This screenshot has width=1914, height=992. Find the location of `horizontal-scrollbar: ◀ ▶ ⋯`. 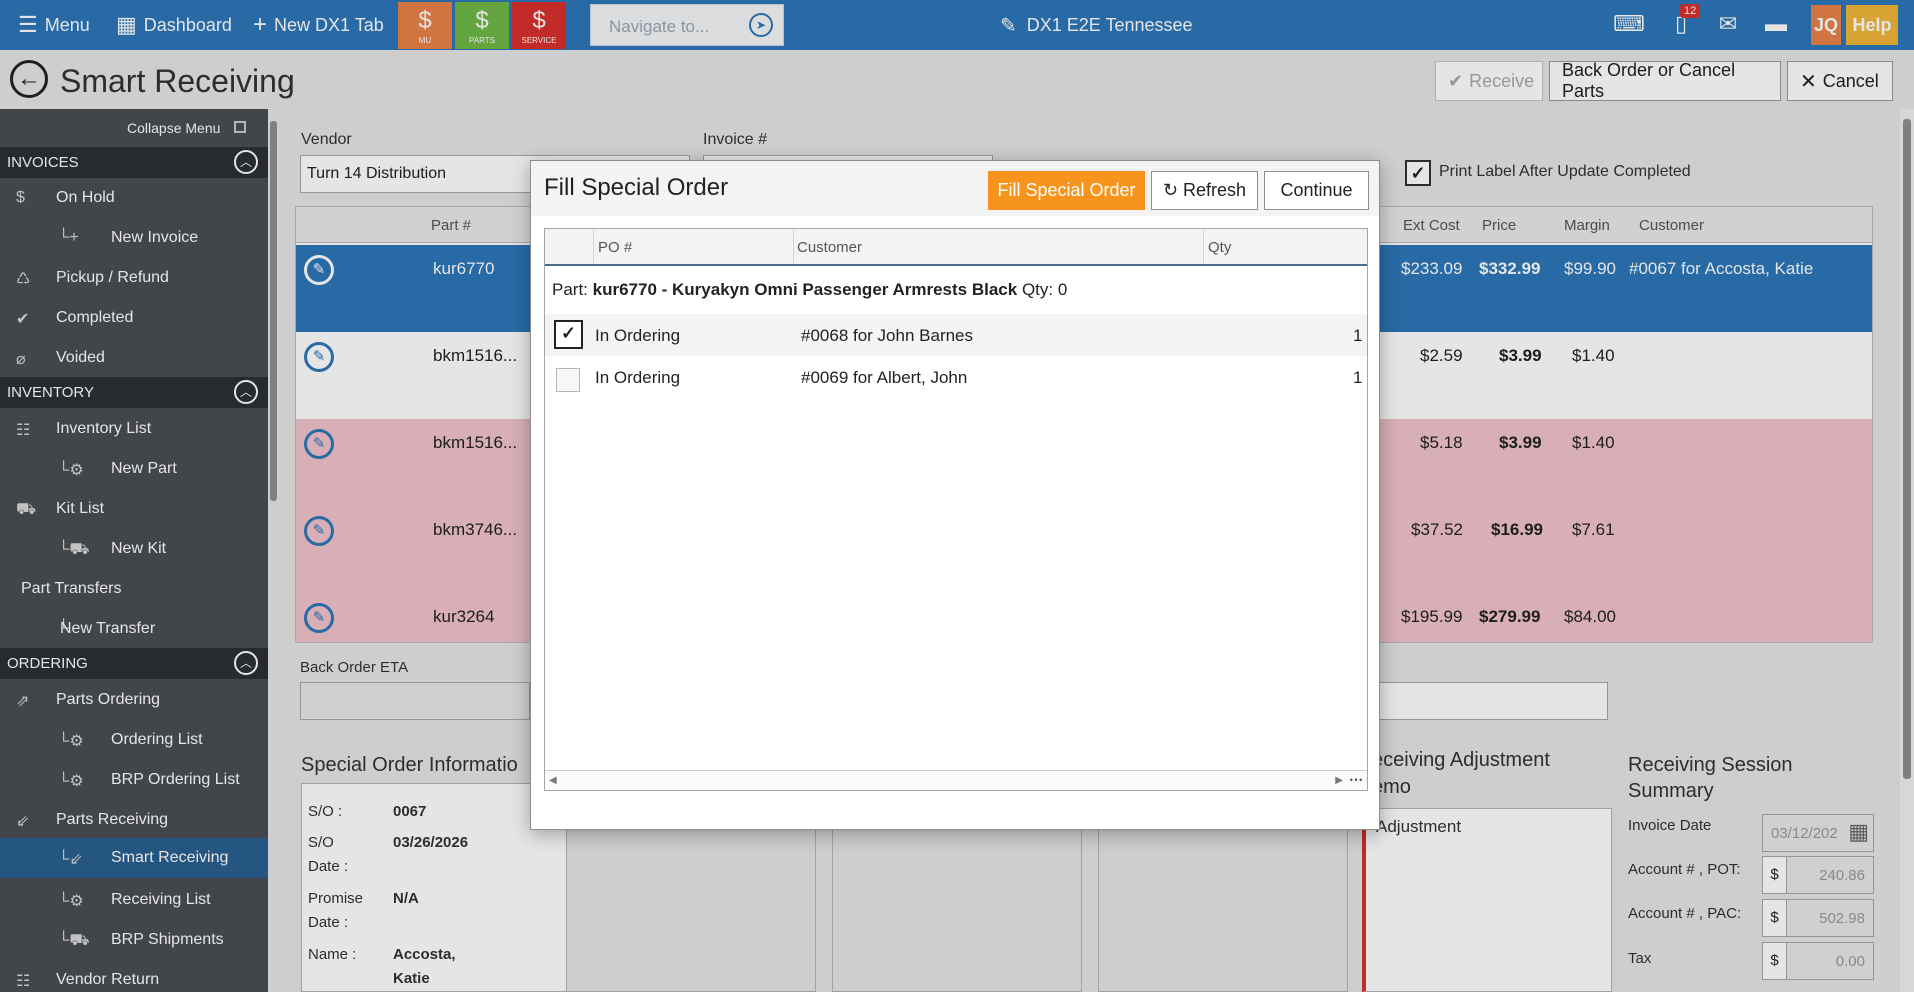

horizontal-scrollbar: ◀ ▶ ⋯ is located at coordinates (956, 780).